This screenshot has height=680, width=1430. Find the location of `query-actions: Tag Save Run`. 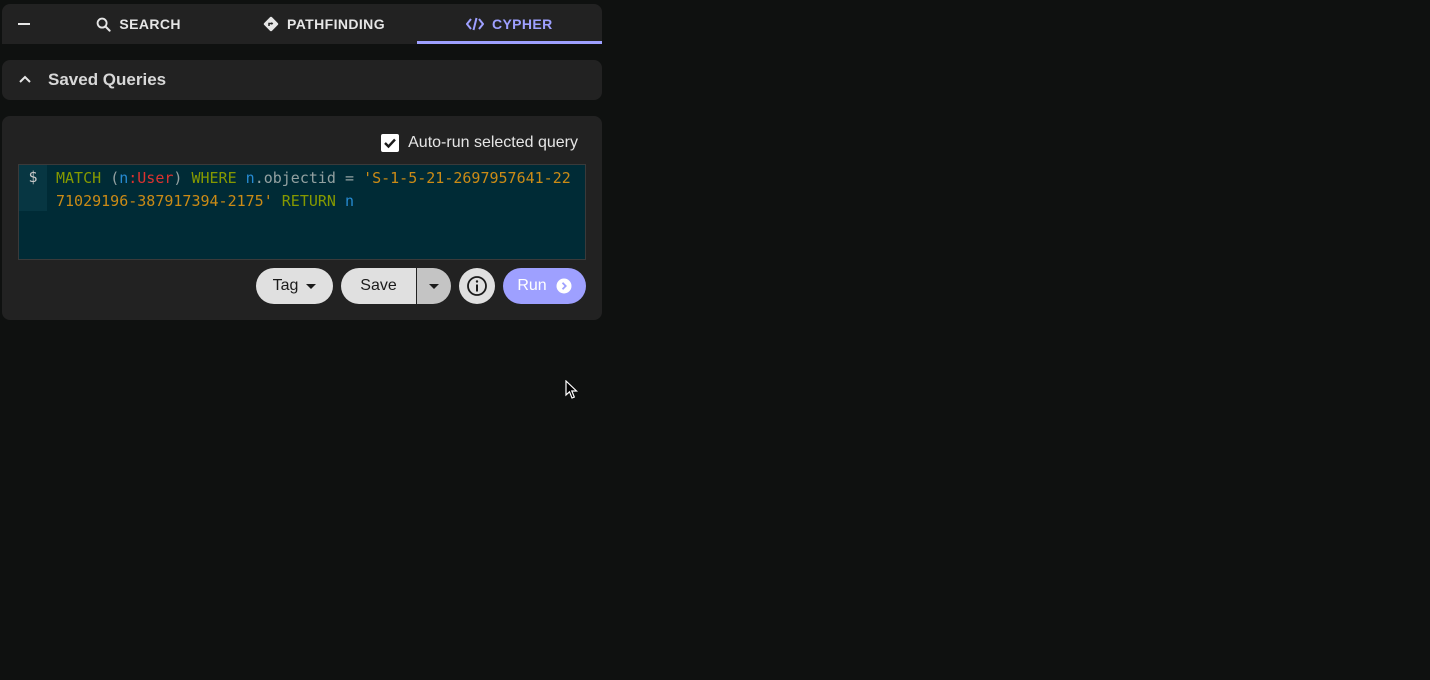

query-actions: Tag Save Run is located at coordinates (421, 286).